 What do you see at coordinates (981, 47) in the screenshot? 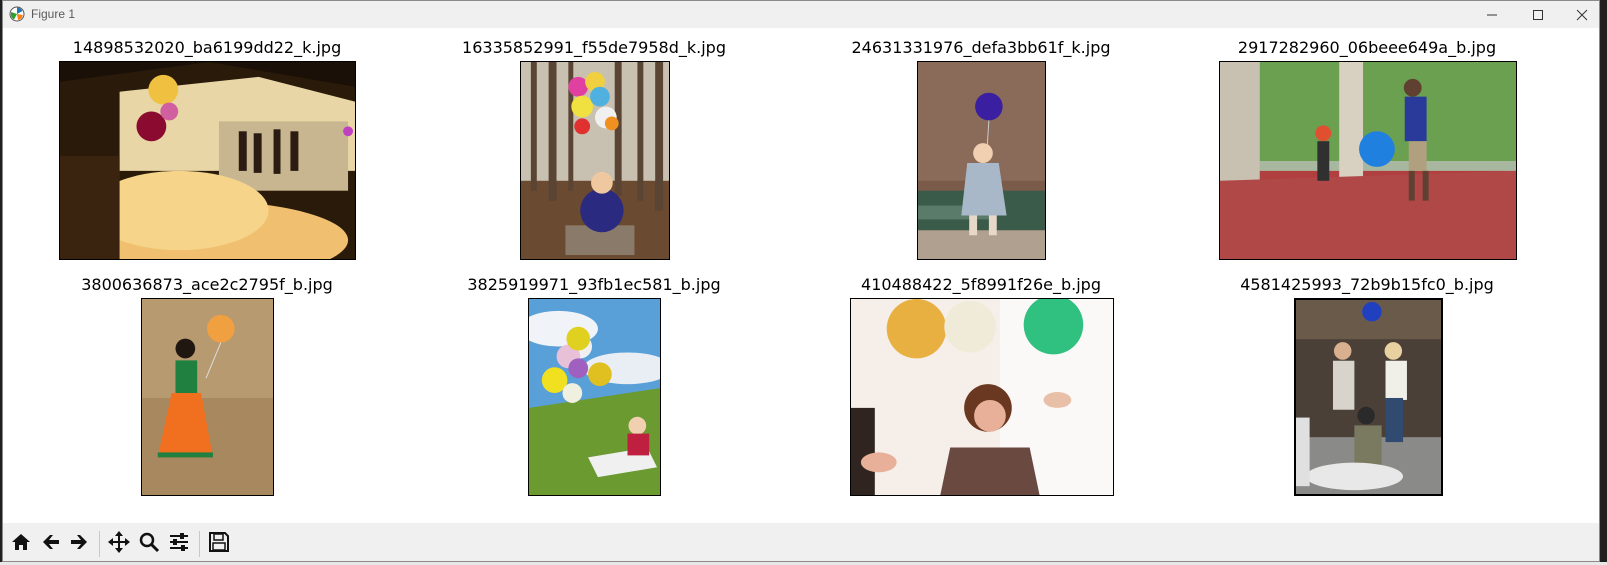
I see `image-title: 24631331976_defa3bb61f_k.jpg` at bounding box center [981, 47].